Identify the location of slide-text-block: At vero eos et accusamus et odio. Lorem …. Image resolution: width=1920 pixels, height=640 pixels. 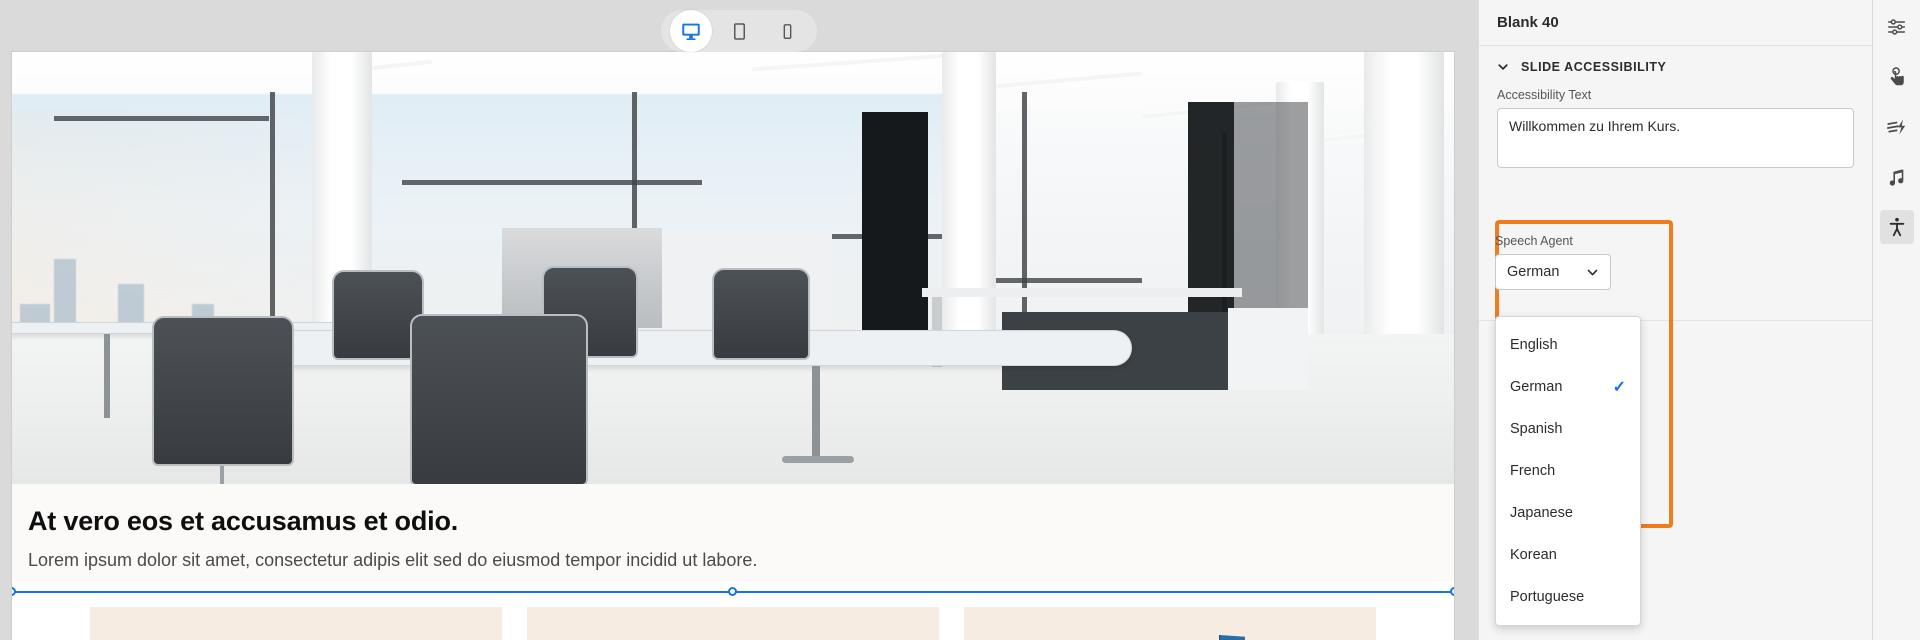
(733, 532).